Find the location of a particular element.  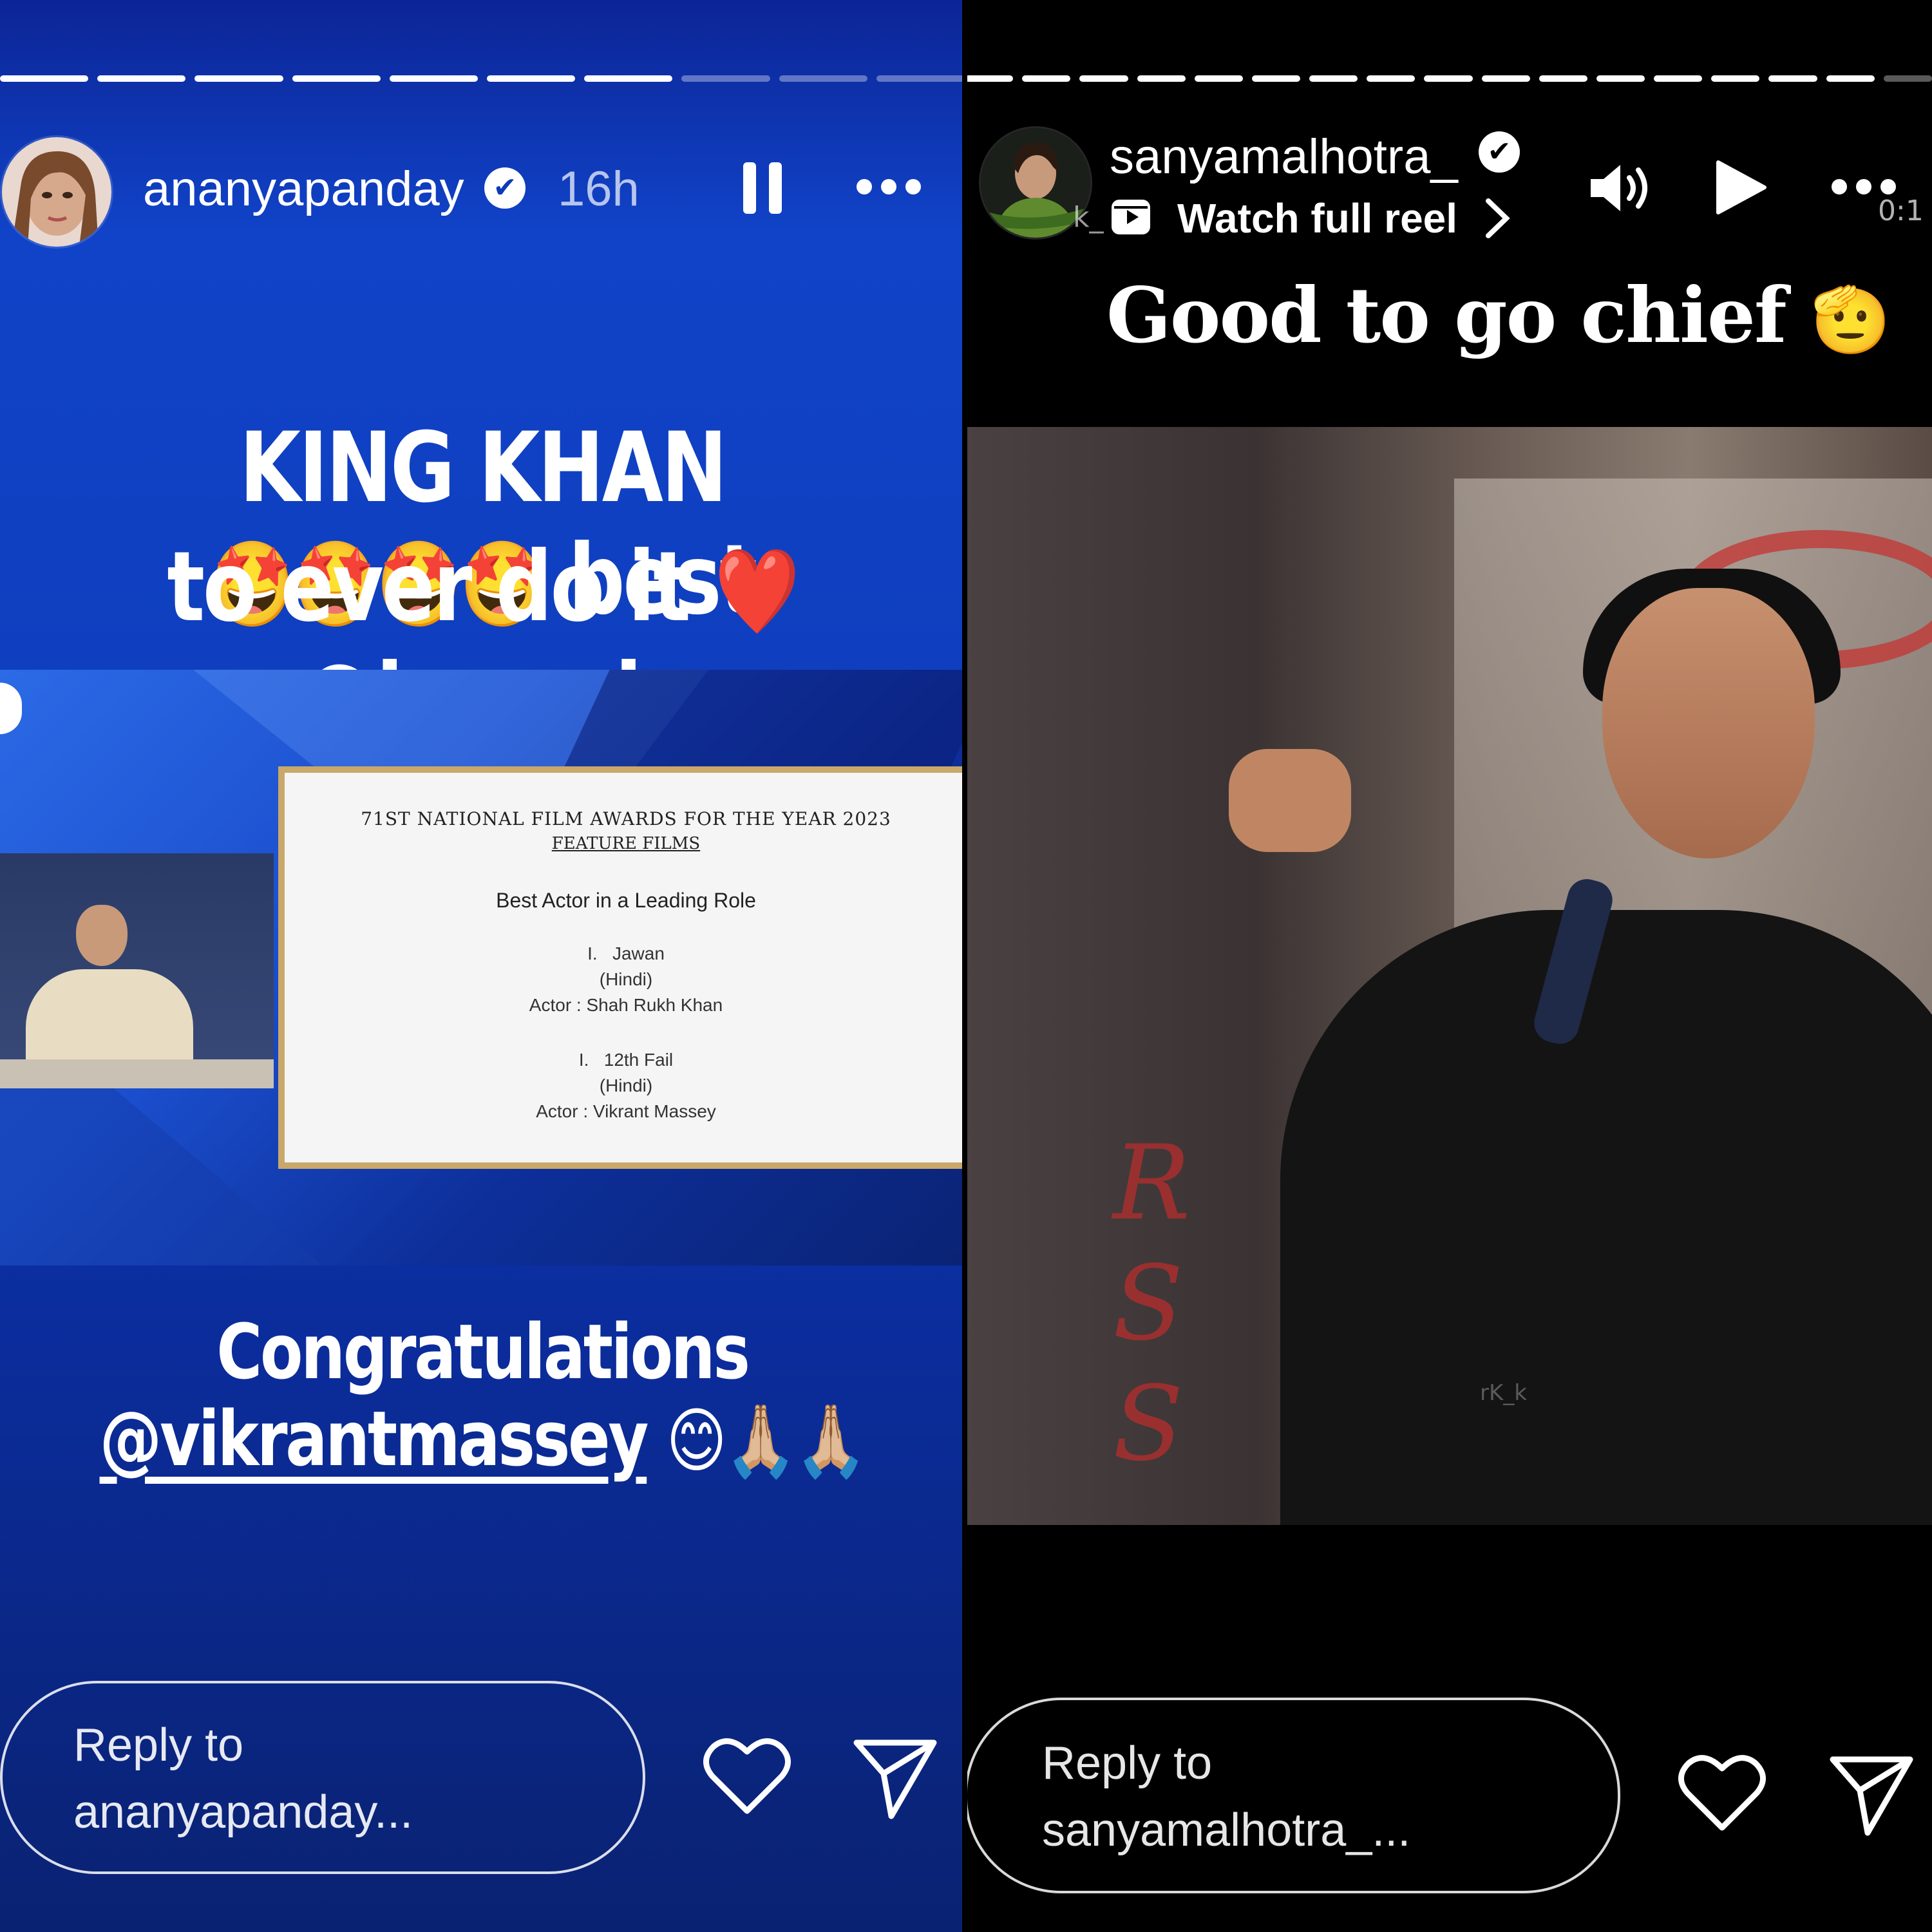

story-username: sanyamalhotra_ is located at coordinates (1284, 157).